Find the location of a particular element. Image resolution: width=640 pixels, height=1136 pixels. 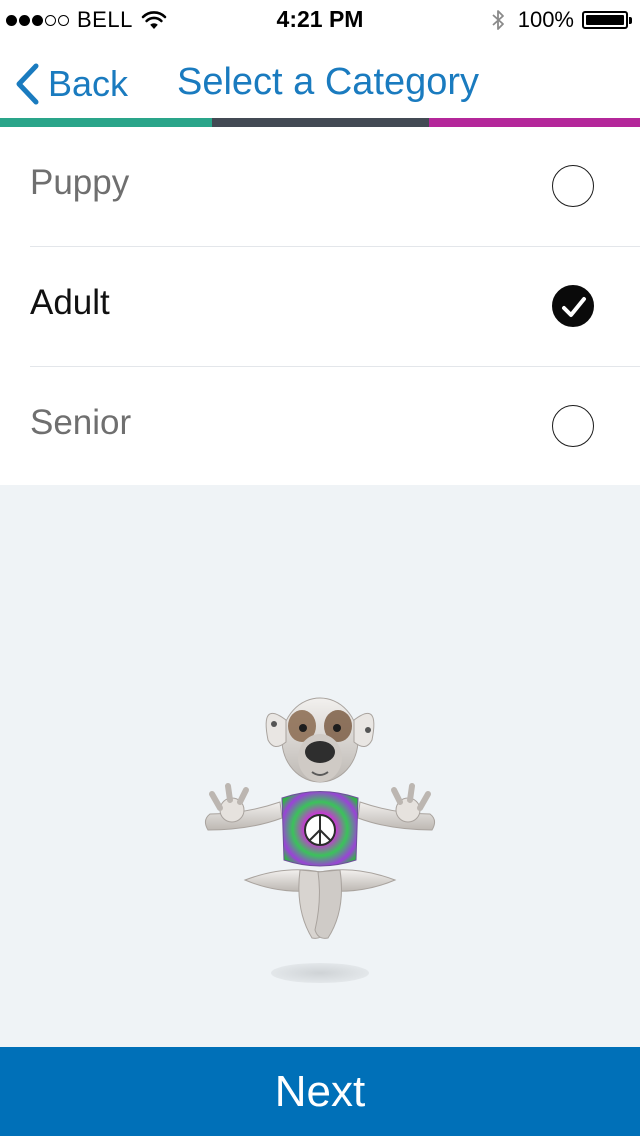

back-button: Back is located at coordinates (71, 84).